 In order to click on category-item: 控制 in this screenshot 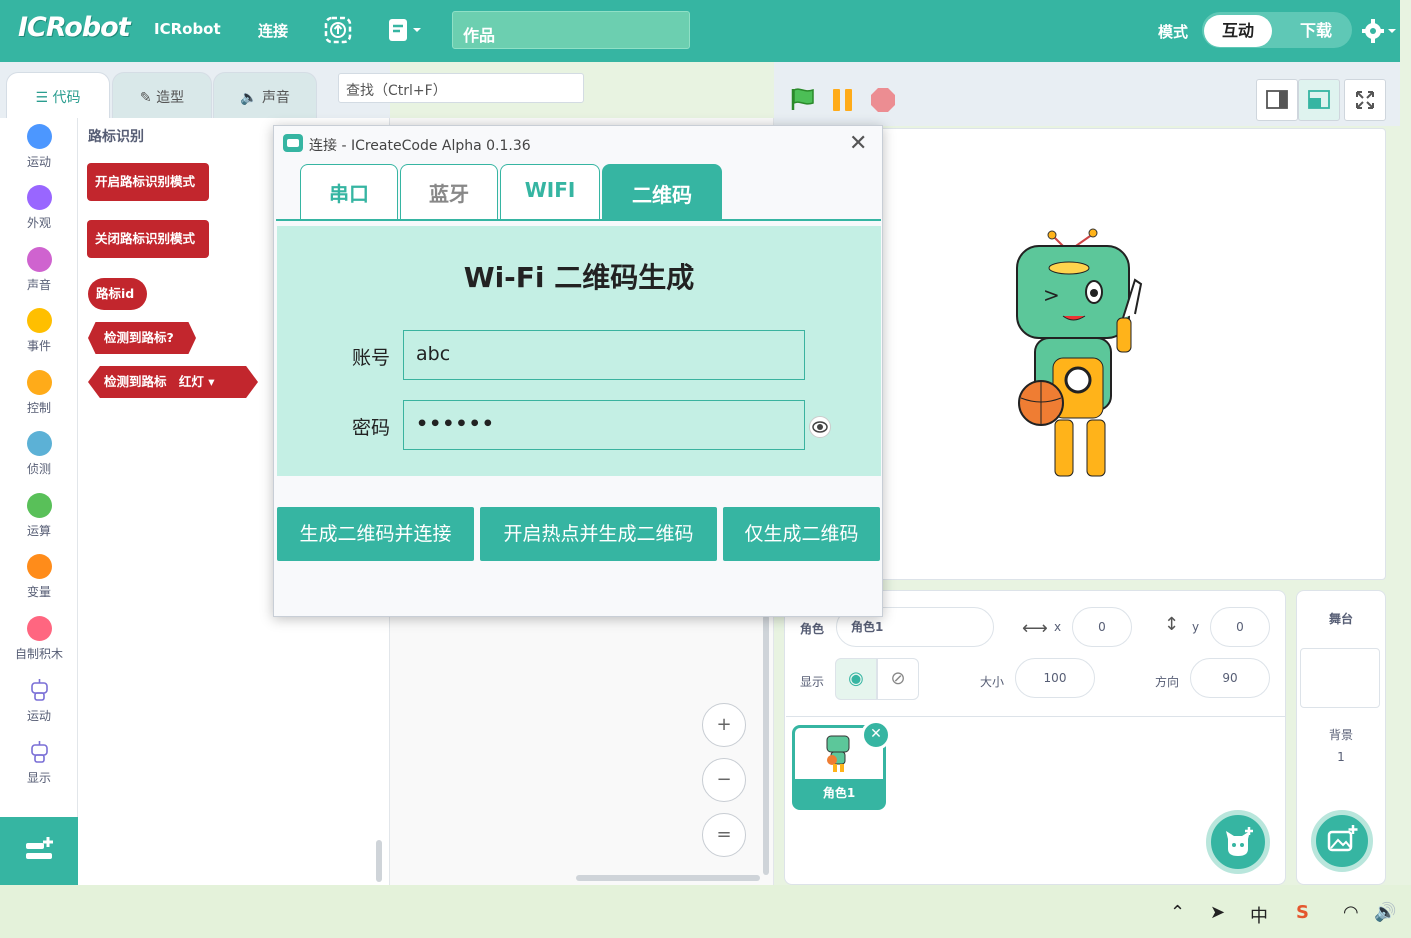, I will do `click(39, 393)`.